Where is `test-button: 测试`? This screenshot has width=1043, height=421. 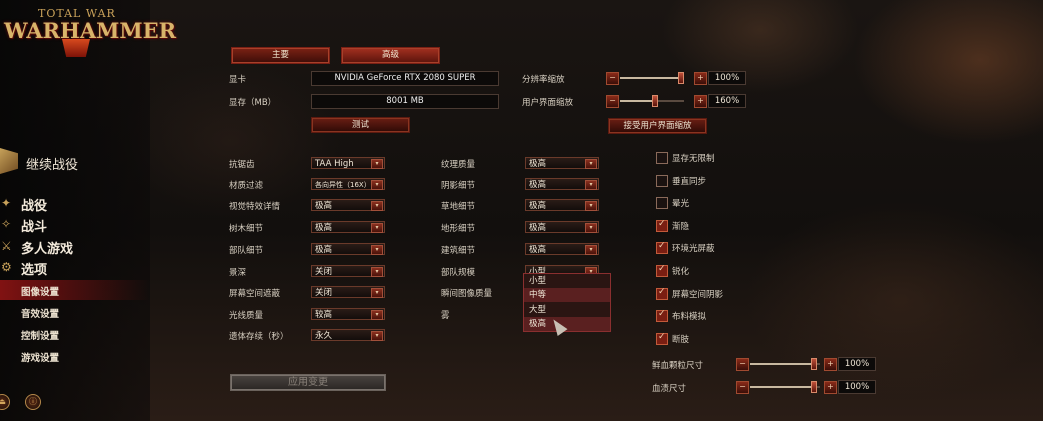 test-button: 测试 is located at coordinates (360, 125).